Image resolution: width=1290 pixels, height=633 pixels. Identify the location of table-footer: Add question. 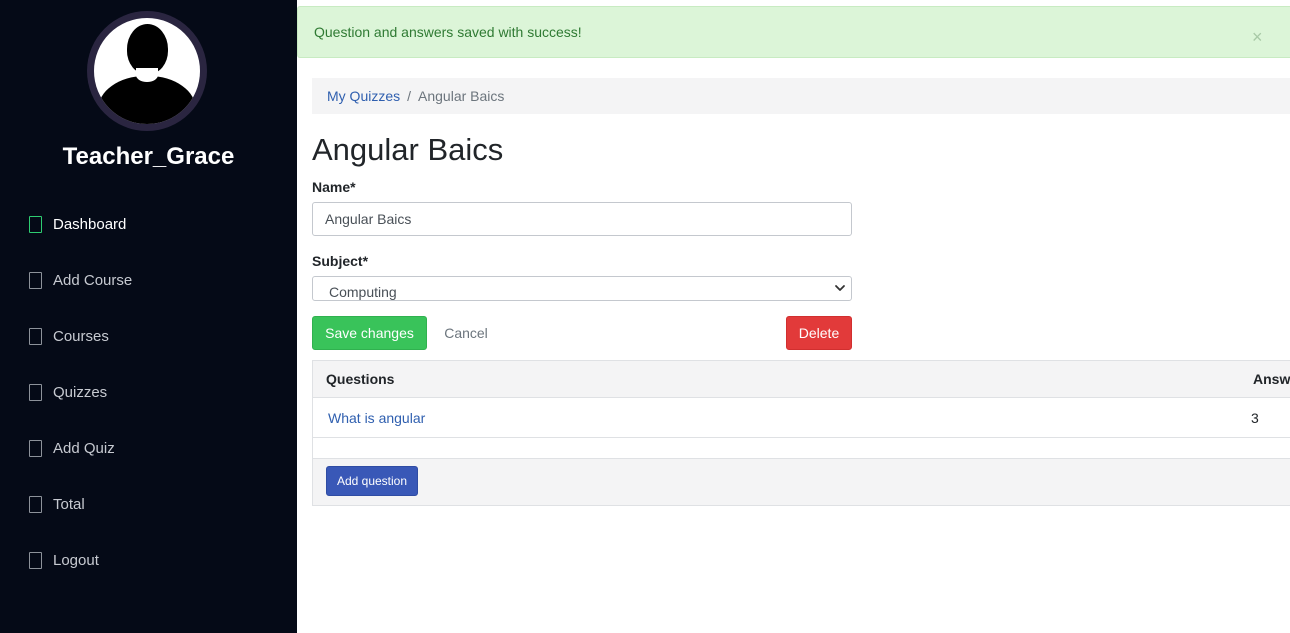
(801, 482).